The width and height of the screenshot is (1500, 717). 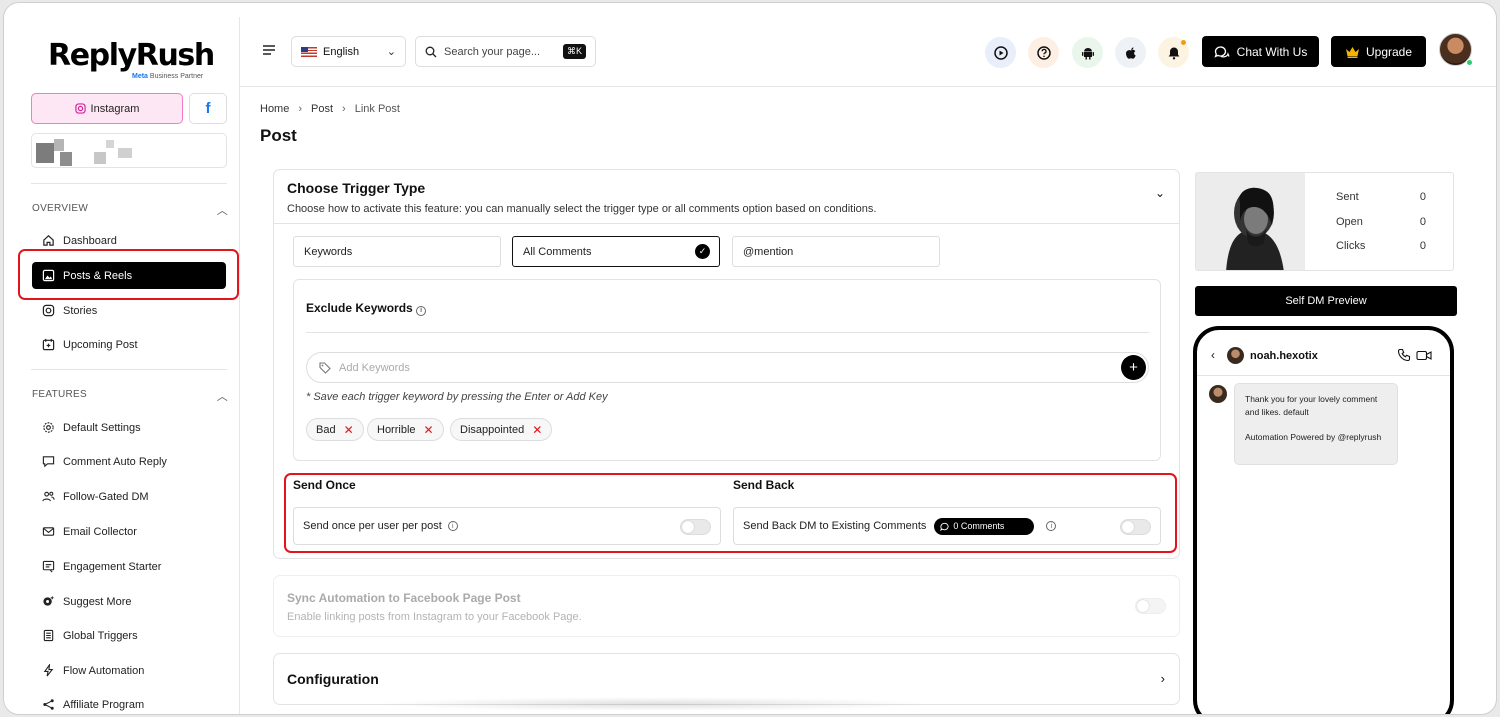 What do you see at coordinates (1130, 52) in the screenshot?
I see `apple-button` at bounding box center [1130, 52].